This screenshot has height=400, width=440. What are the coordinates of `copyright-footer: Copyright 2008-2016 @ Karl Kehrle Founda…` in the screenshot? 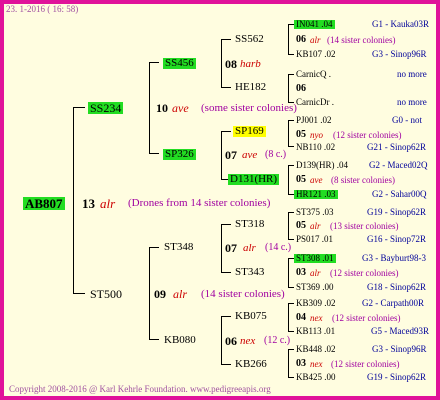 It's located at (140, 389).